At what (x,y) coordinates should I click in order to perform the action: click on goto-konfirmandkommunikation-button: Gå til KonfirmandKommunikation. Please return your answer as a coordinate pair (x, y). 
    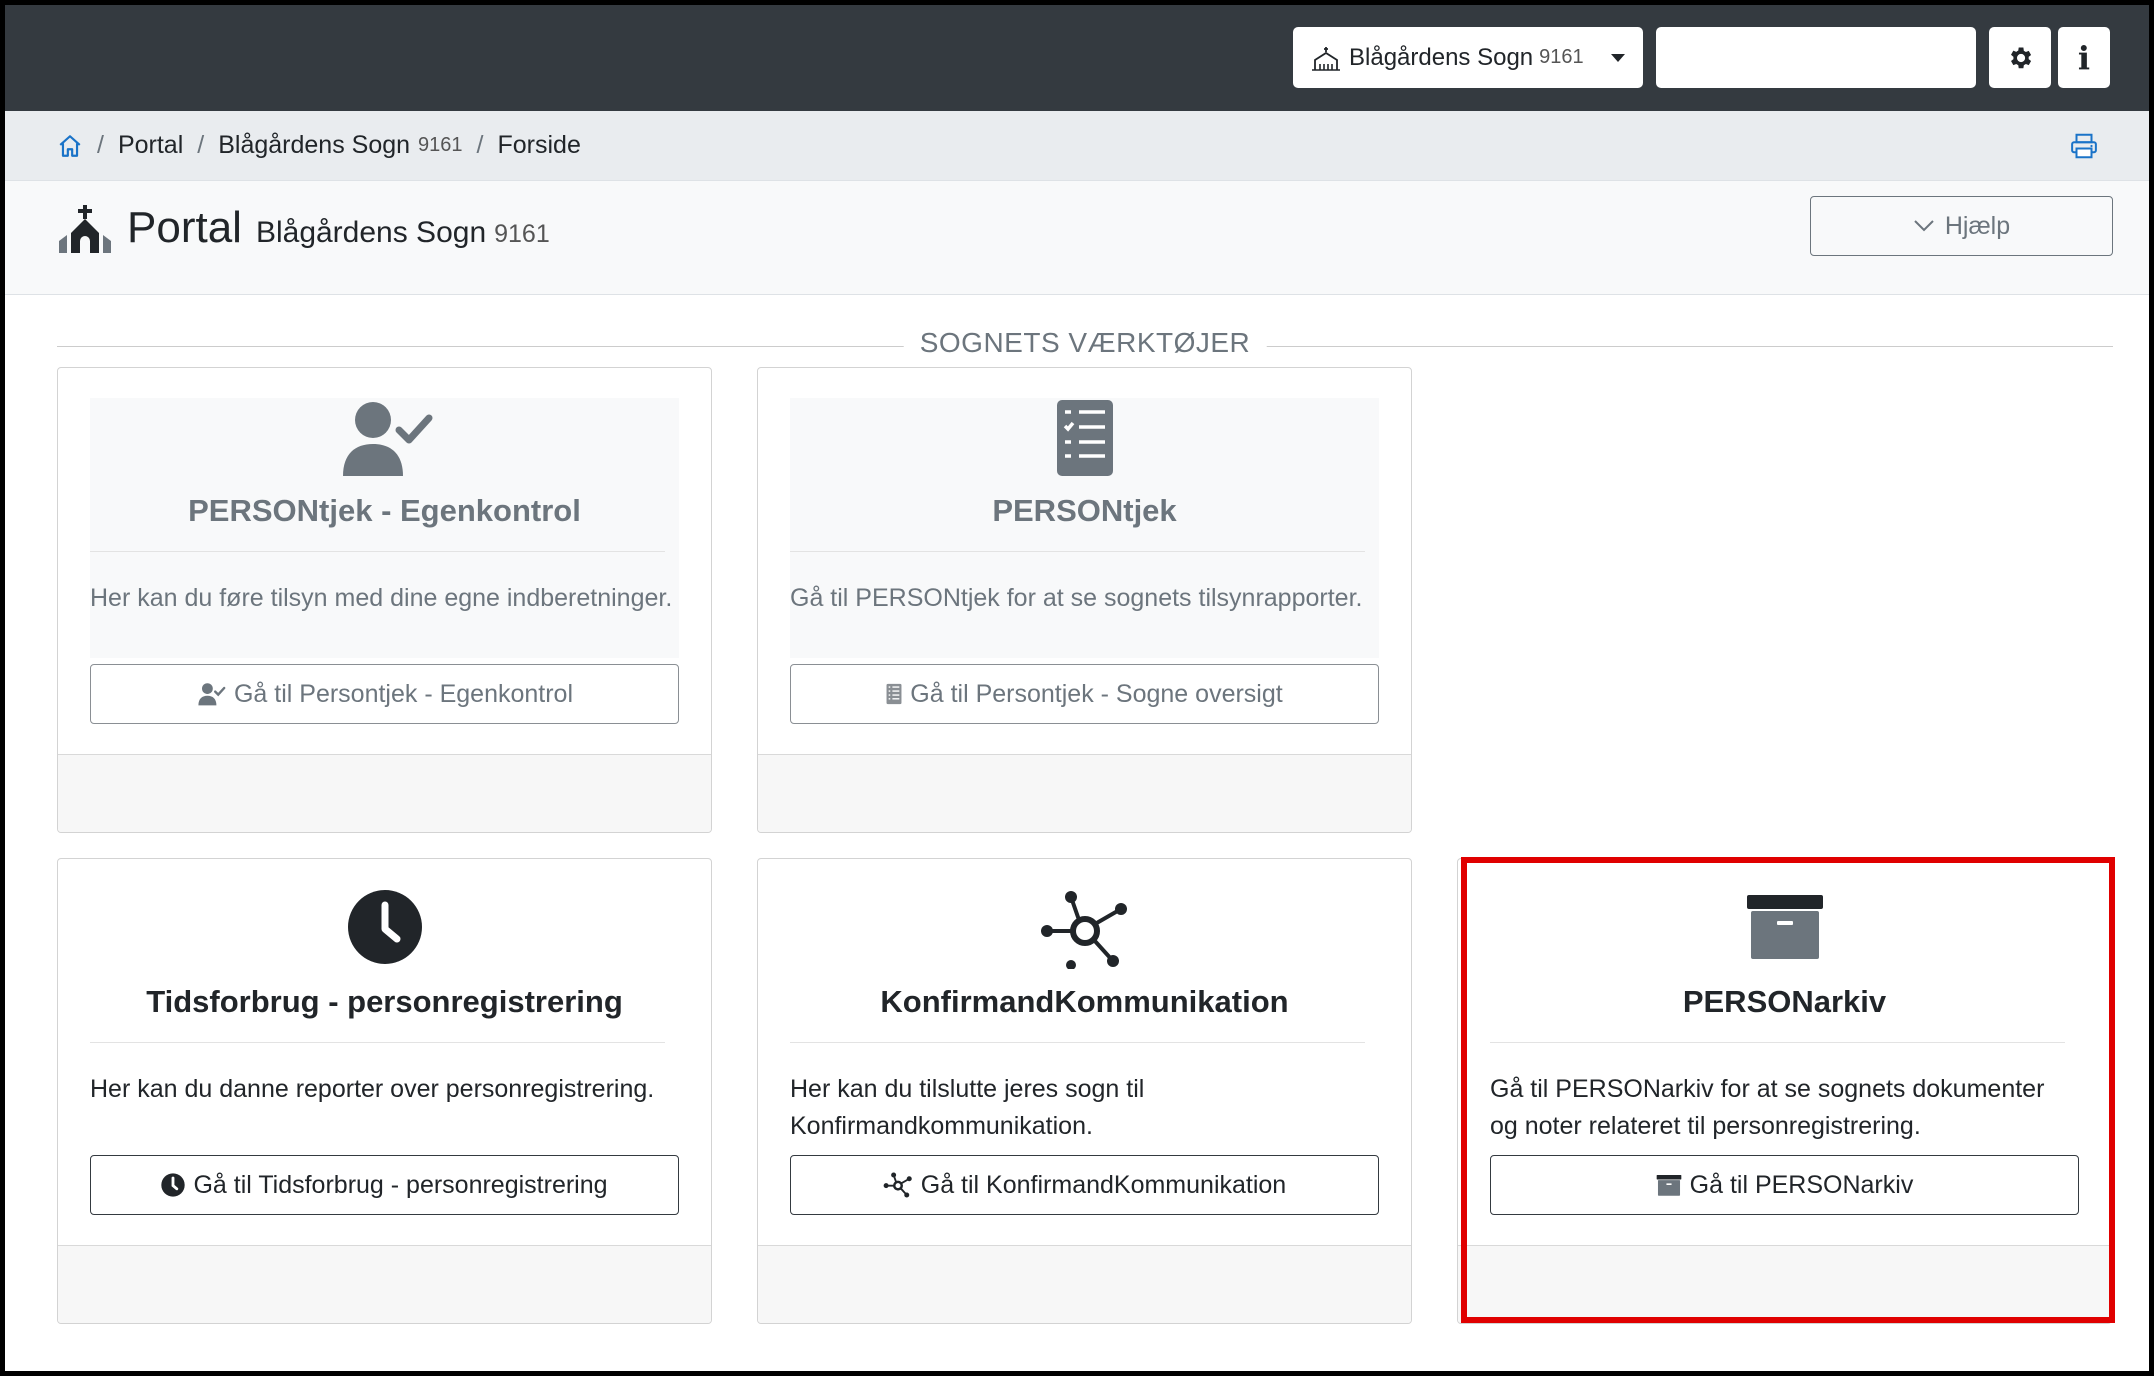
    Looking at the image, I should click on (1084, 1185).